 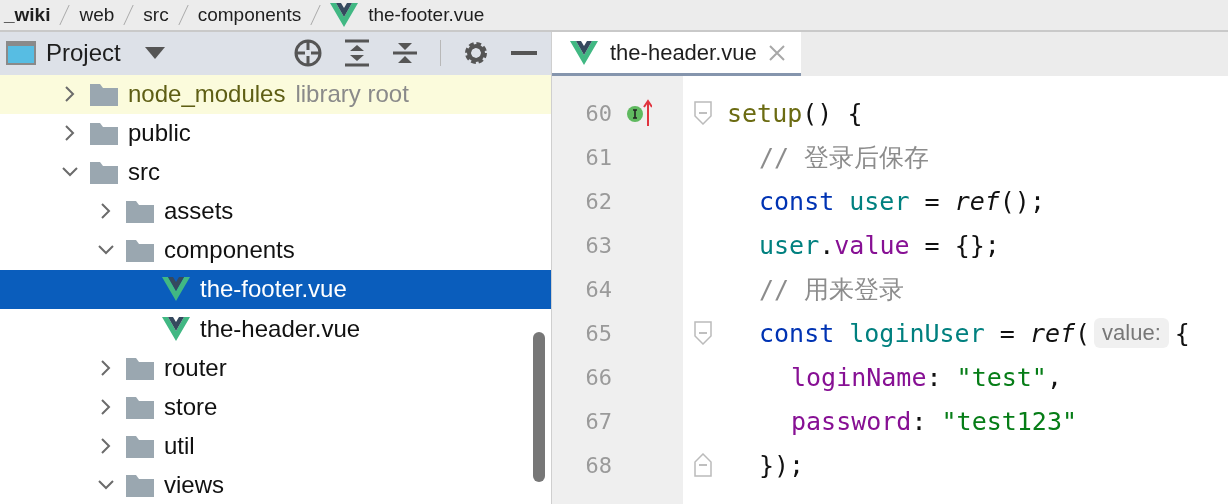 What do you see at coordinates (934, 421) in the screenshot?
I see `code-line: password: "test123"` at bounding box center [934, 421].